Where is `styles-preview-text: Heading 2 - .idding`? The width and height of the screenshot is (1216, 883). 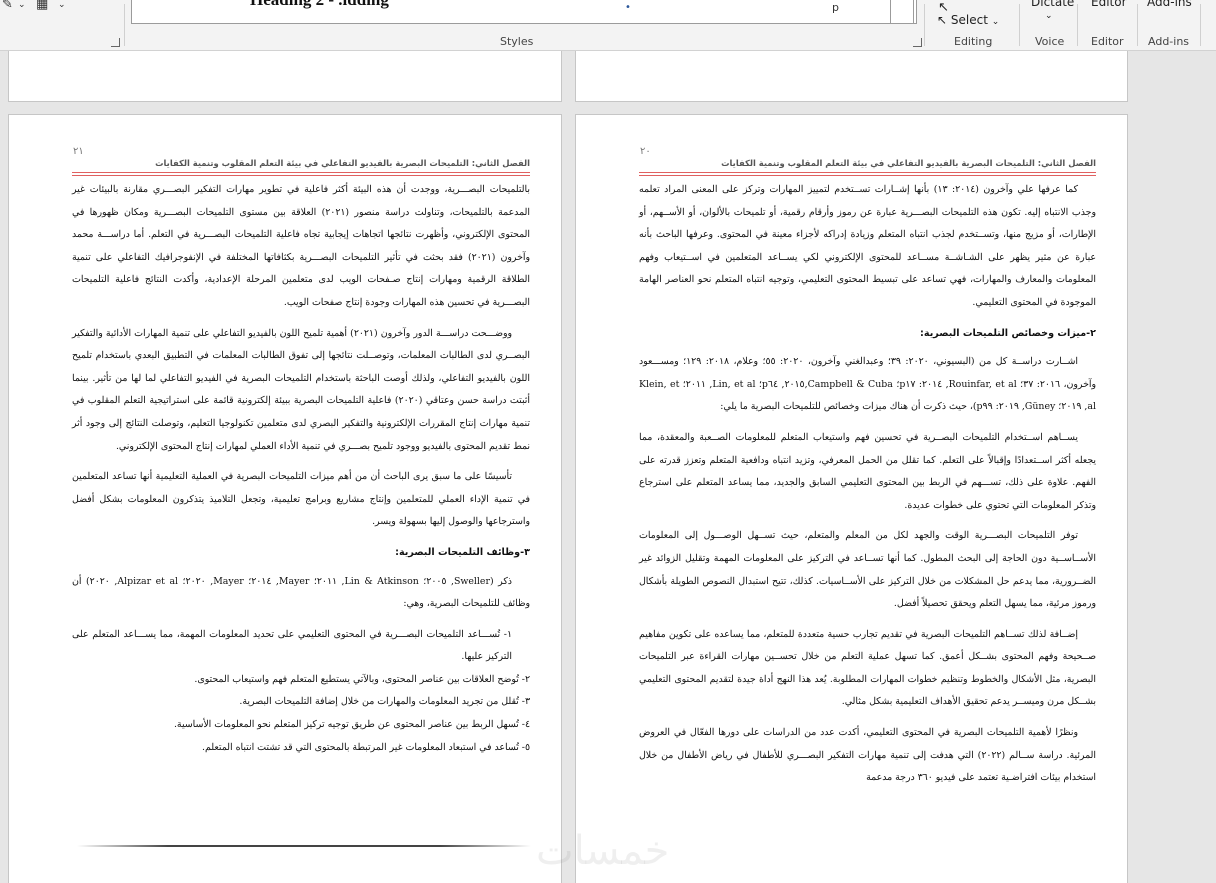 styles-preview-text: Heading 2 - .idding is located at coordinates (319, 5).